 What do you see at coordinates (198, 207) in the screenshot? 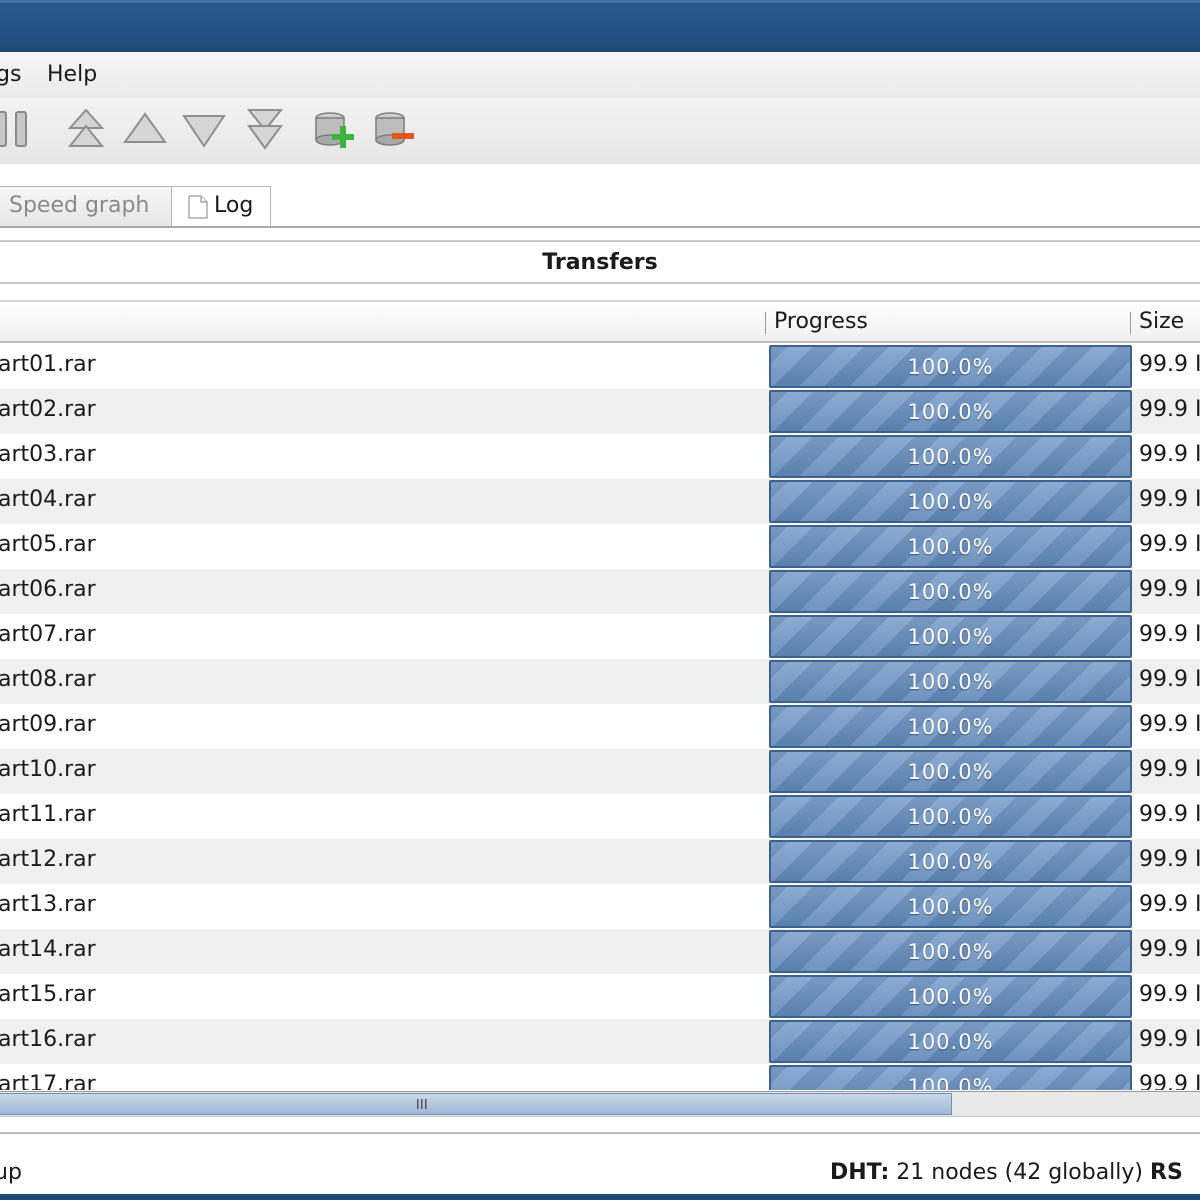
I see `page-icon` at bounding box center [198, 207].